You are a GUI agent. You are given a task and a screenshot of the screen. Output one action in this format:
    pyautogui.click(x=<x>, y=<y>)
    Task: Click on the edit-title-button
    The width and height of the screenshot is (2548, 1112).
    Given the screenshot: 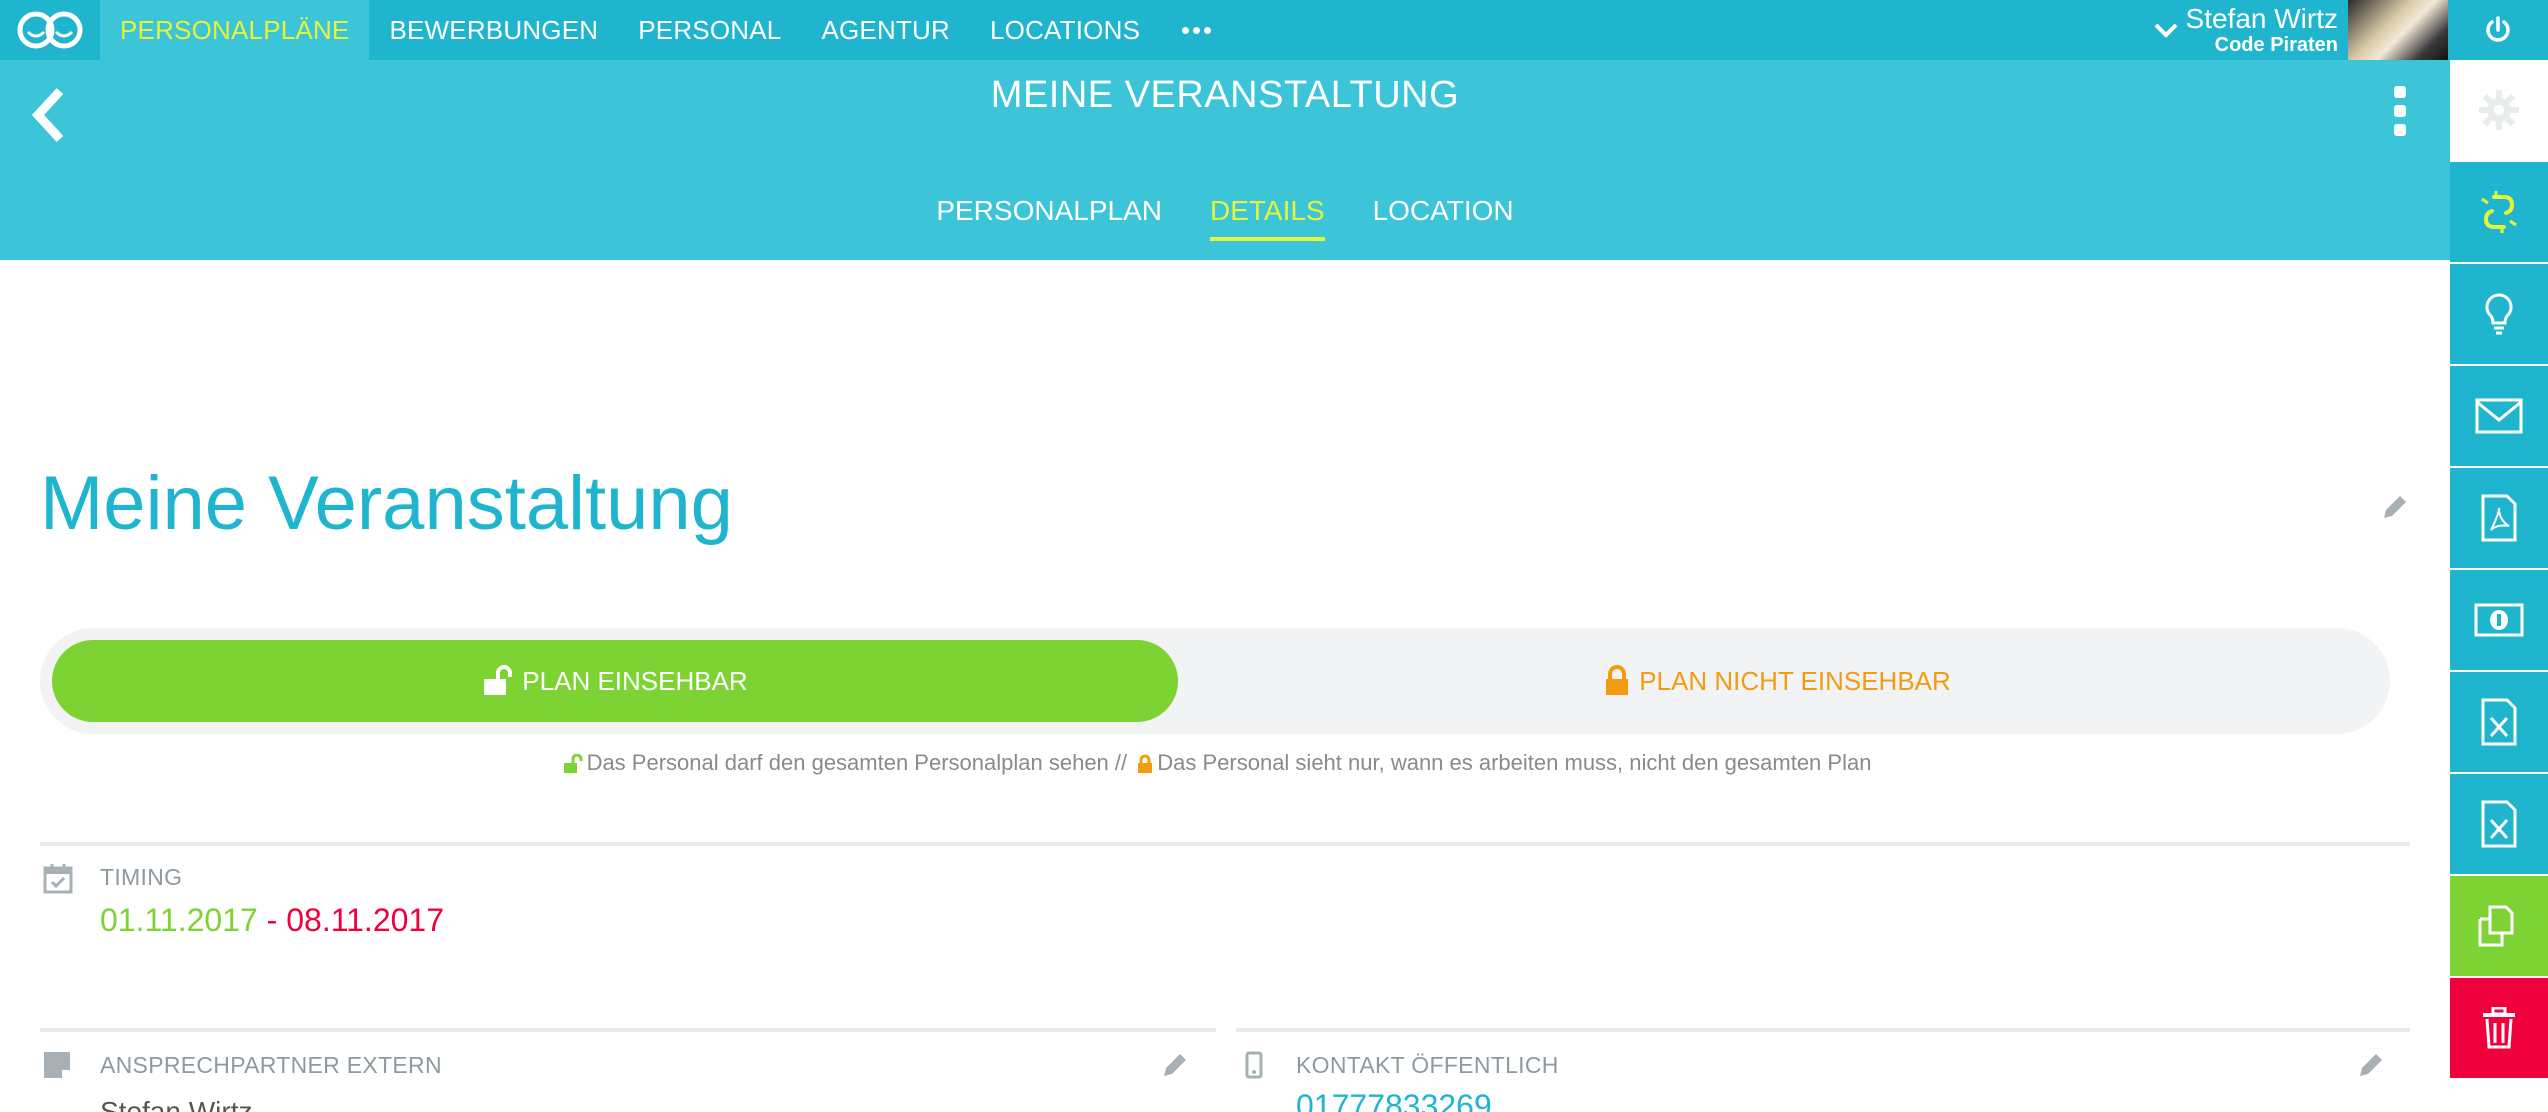 What is the action you would take?
    pyautogui.click(x=2395, y=507)
    